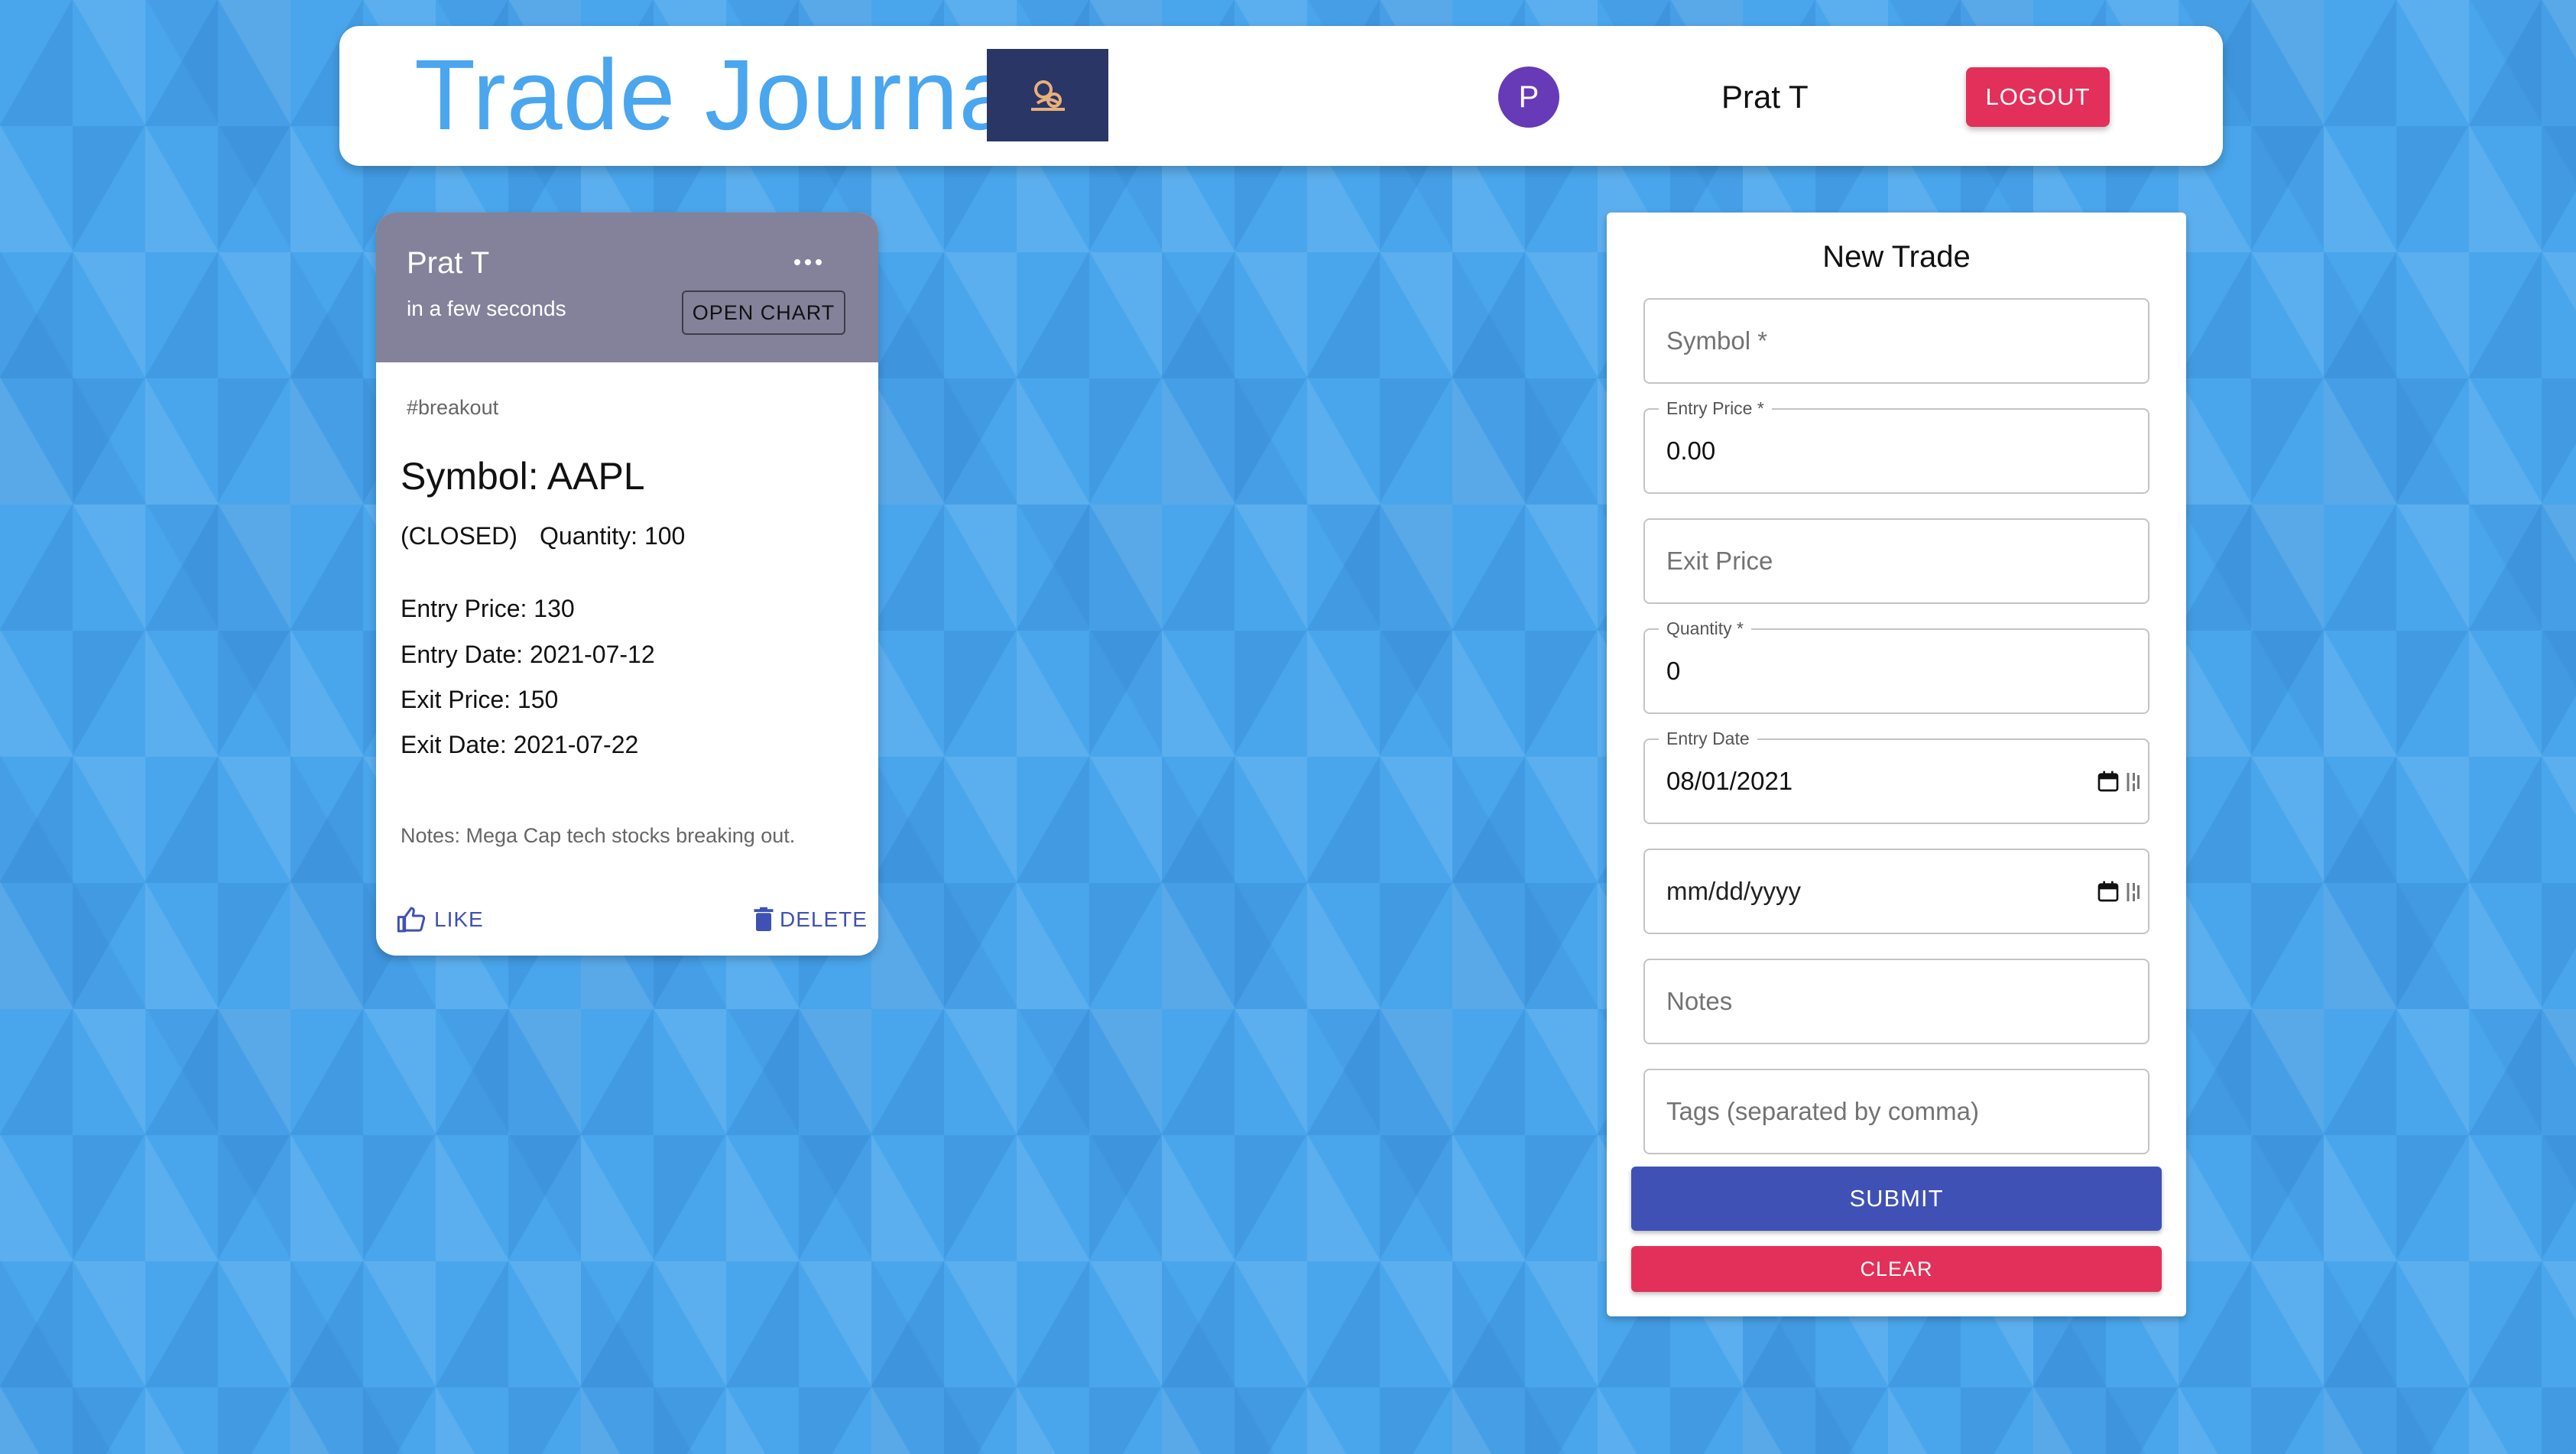 The height and width of the screenshot is (1454, 2576). I want to click on delete-button: DELETE, so click(810, 920).